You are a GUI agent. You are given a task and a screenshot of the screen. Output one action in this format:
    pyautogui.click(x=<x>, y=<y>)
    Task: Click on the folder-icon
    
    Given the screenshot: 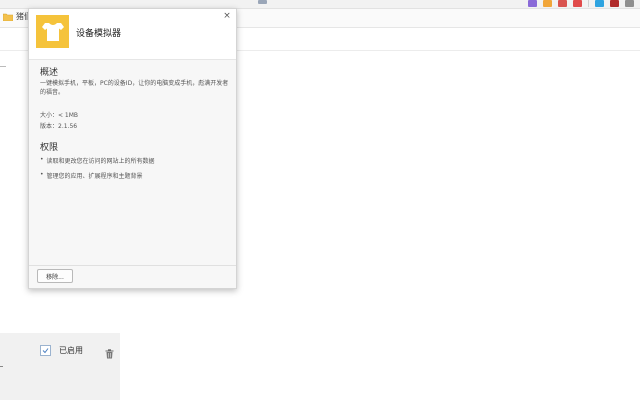 What is the action you would take?
    pyautogui.click(x=8, y=17)
    